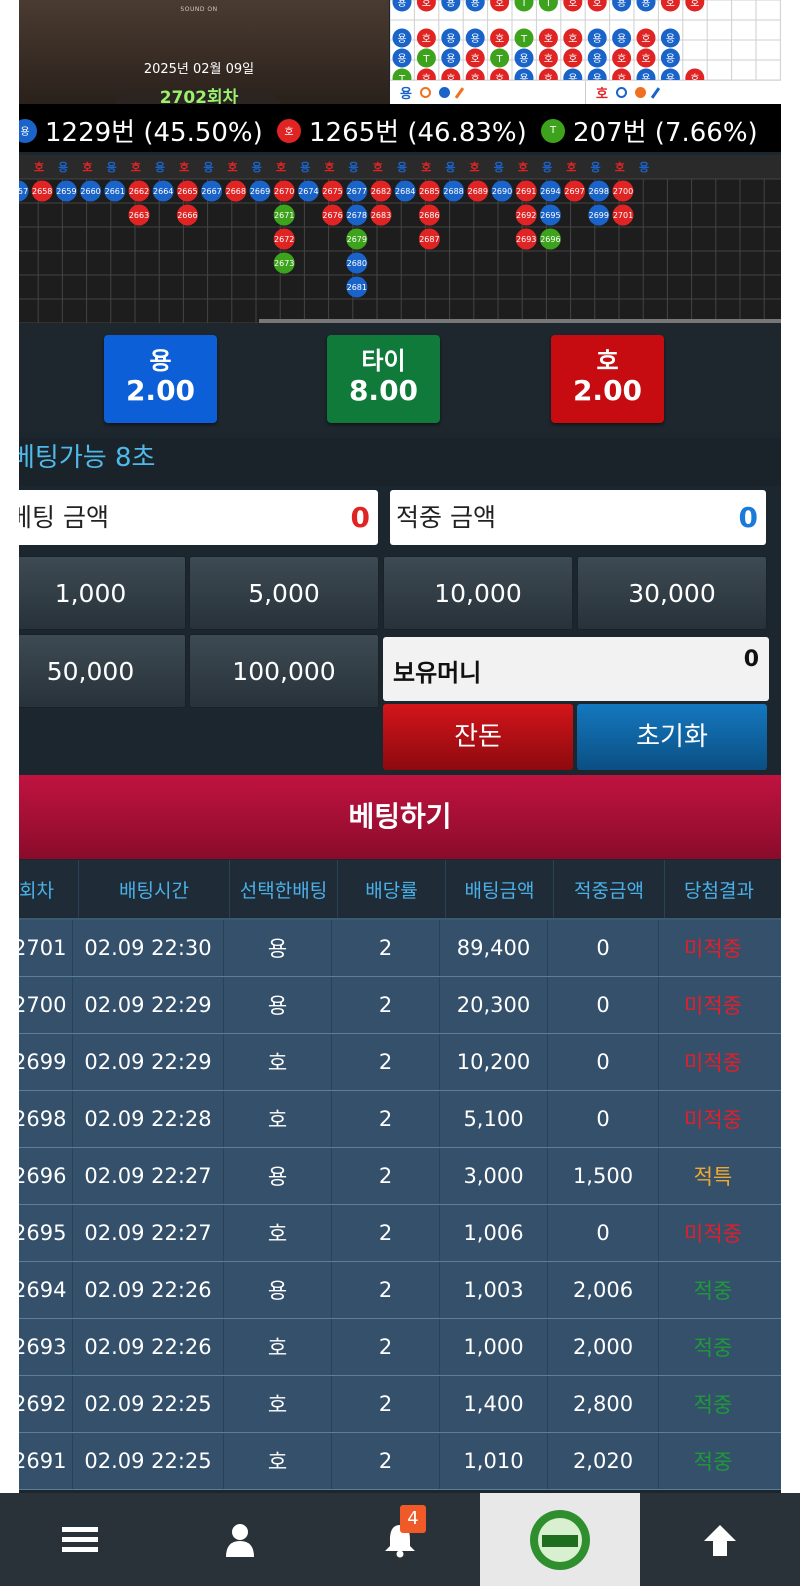 This screenshot has height=1586, width=800. I want to click on svg-text: 2667, so click(211, 191).